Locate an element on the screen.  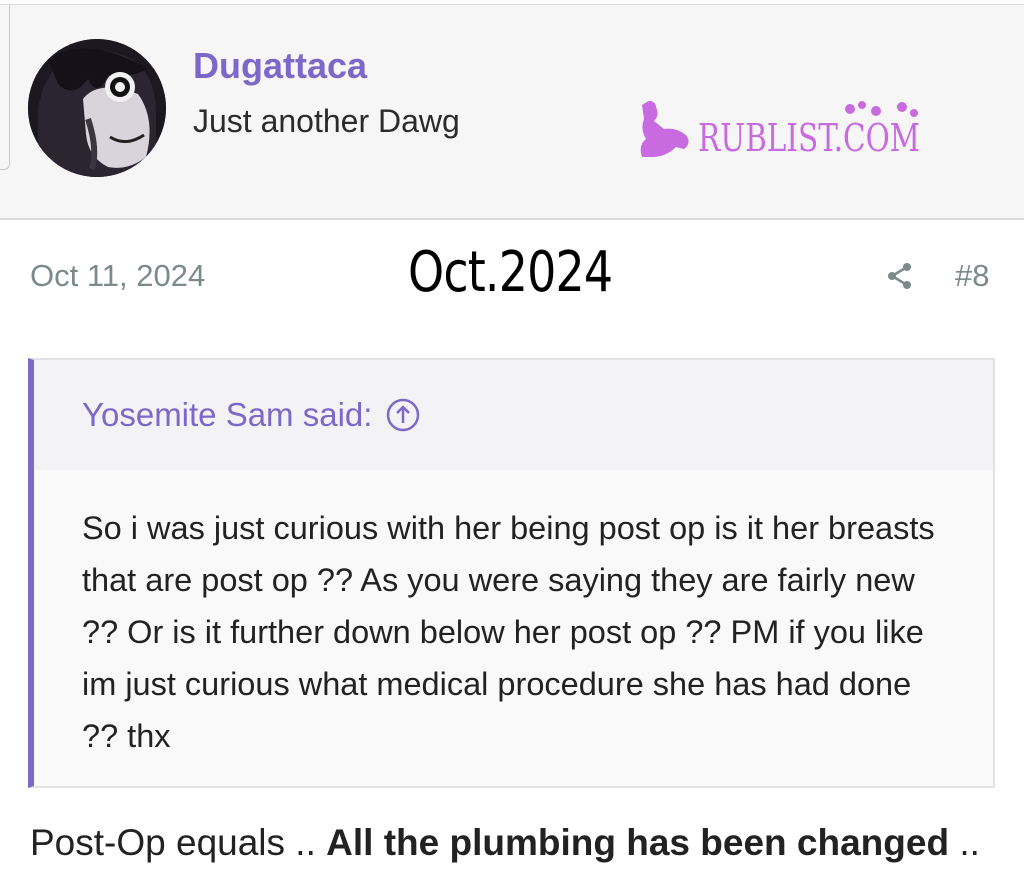
username-link: Dugattaca is located at coordinates (280, 66).